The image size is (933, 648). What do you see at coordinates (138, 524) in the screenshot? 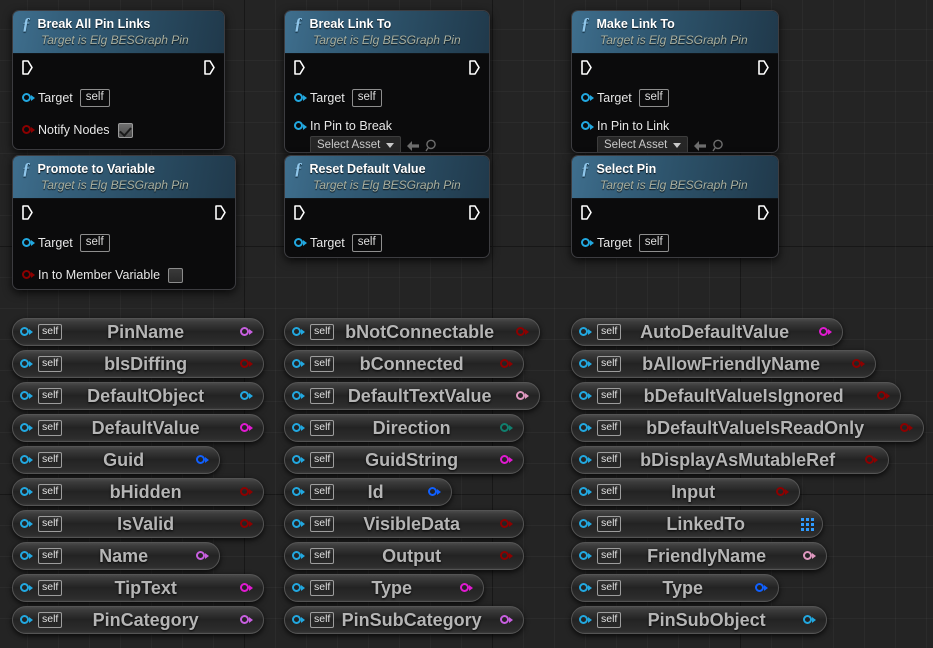
I see `variable-getter-node: self IsValid` at bounding box center [138, 524].